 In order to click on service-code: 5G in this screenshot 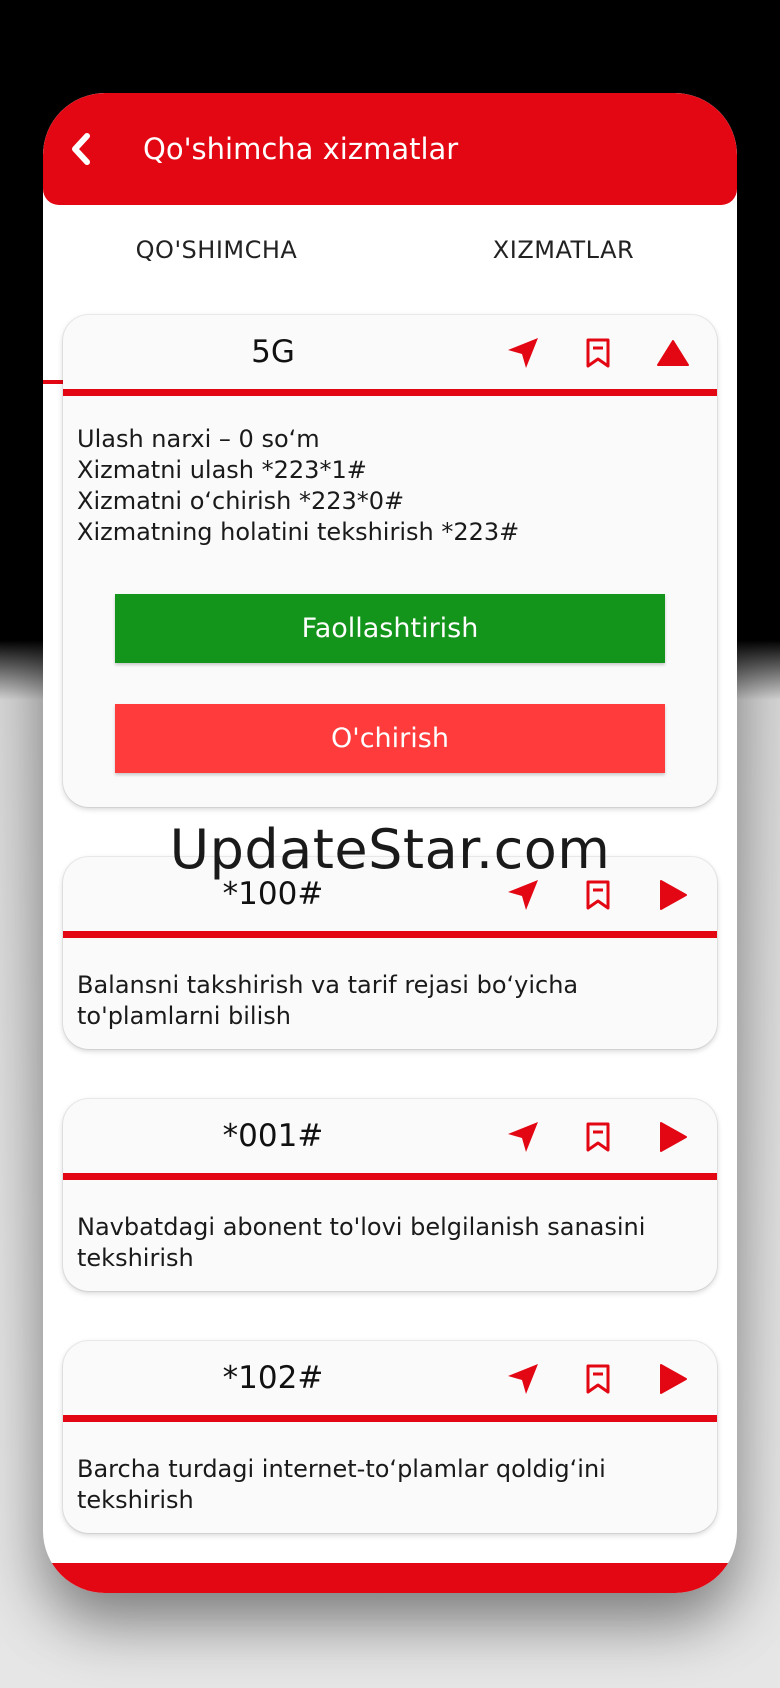, I will do `click(273, 352)`.